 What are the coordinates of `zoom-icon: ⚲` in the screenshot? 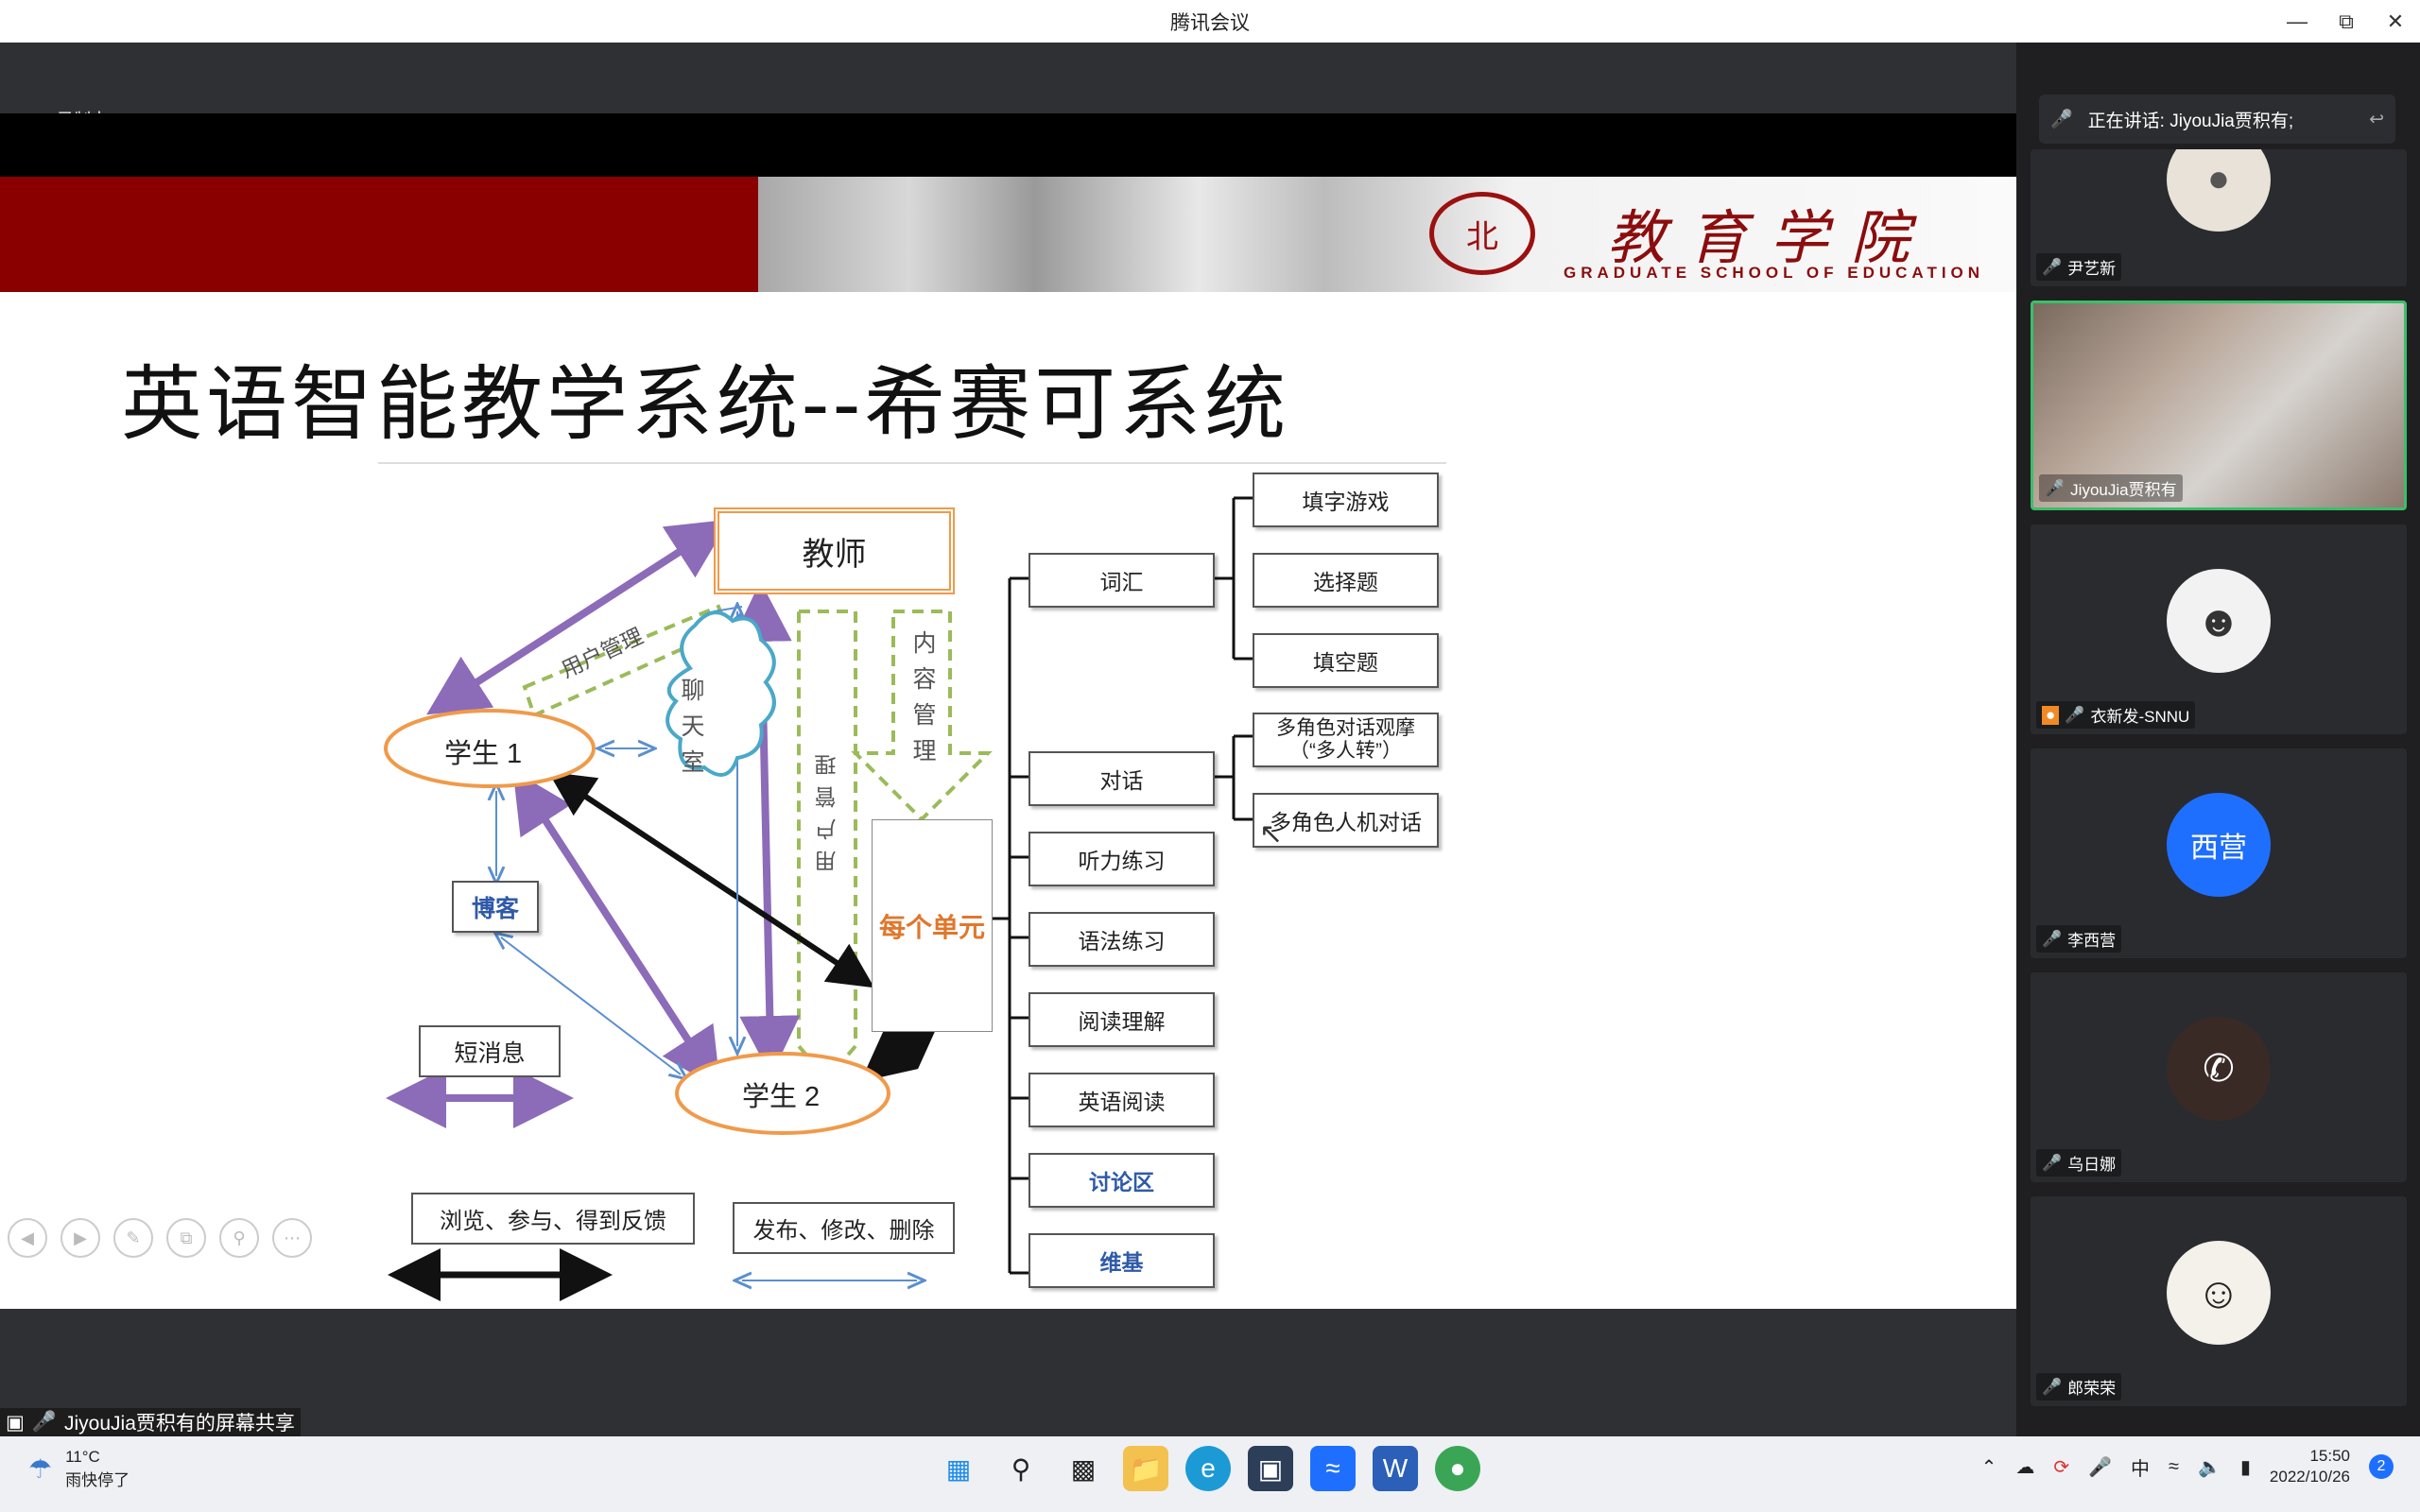 It's located at (239, 1238).